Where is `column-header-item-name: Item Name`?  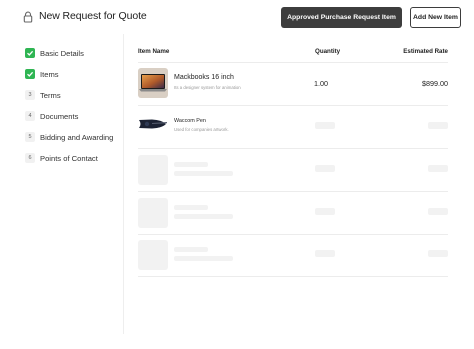 column-header-item-name: Item Name is located at coordinates (154, 51).